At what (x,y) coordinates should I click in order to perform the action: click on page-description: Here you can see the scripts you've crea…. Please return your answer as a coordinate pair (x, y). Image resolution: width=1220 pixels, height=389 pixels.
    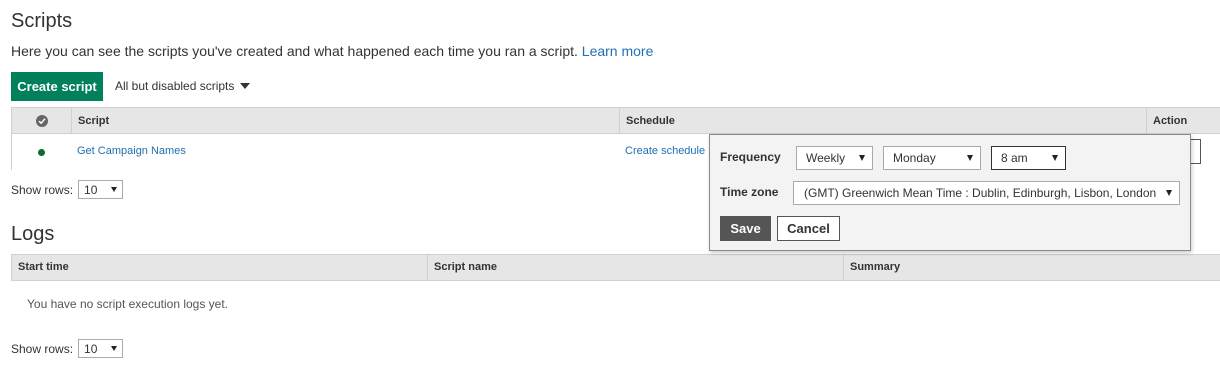
    Looking at the image, I should click on (332, 51).